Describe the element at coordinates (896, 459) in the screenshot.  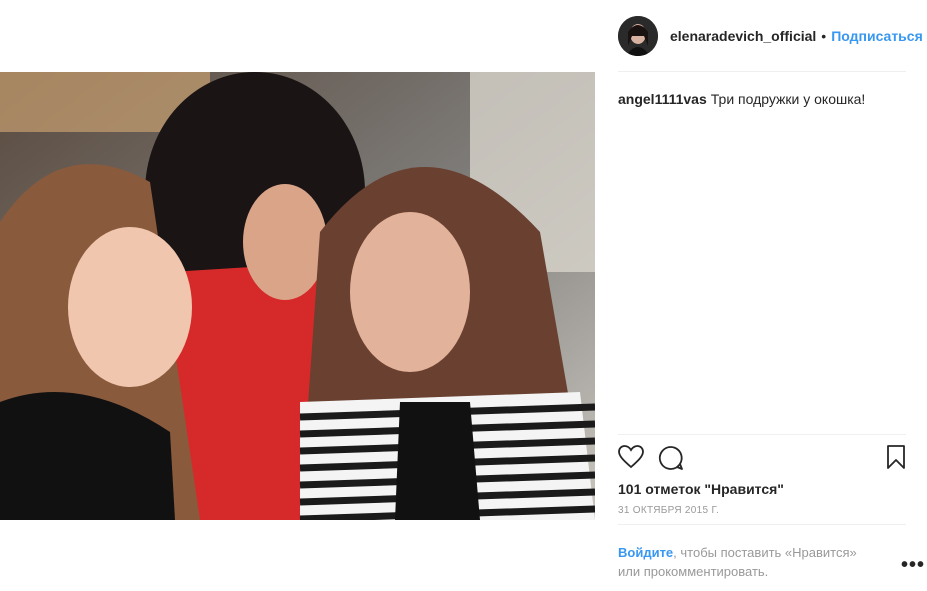
I see `bookmark-icon` at that location.